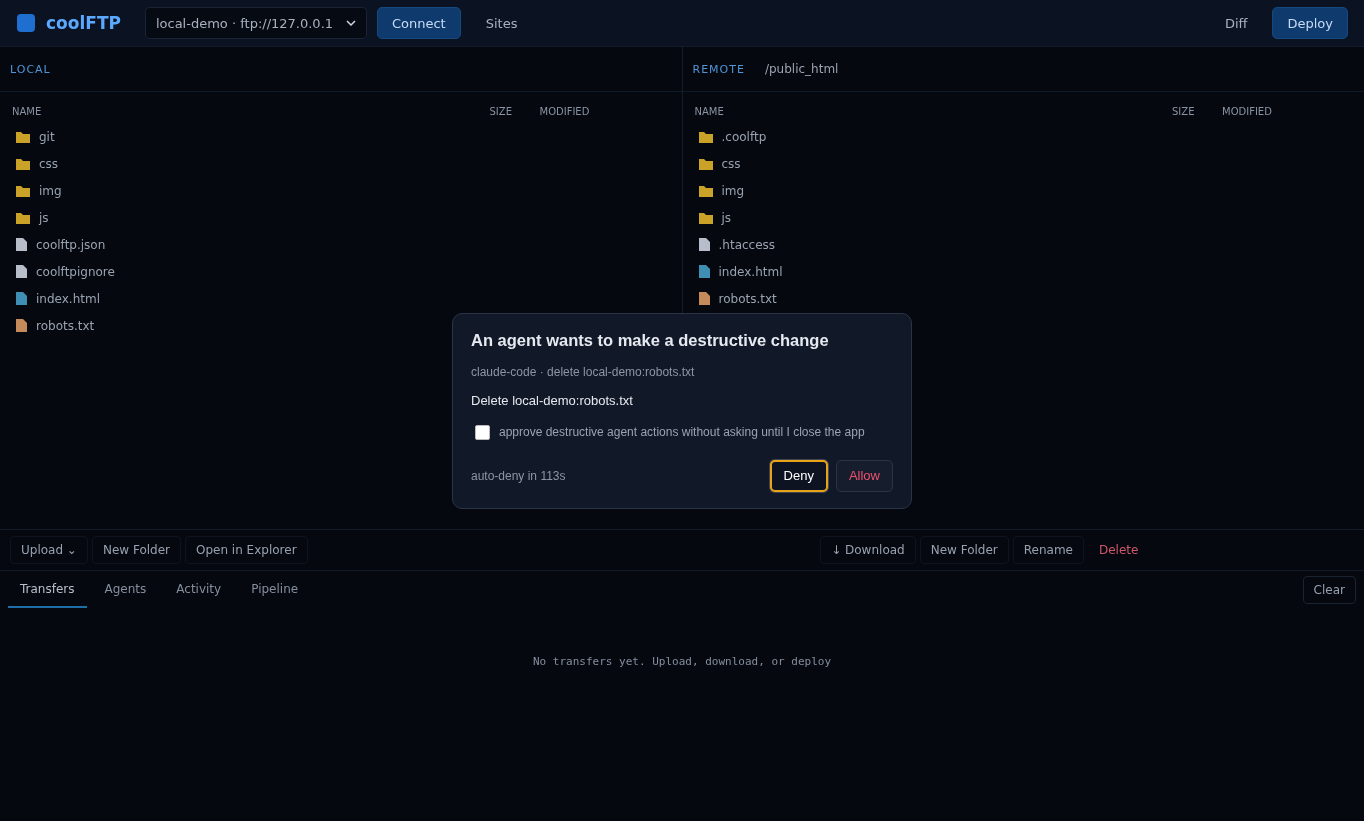 This screenshot has height=821, width=1364. Describe the element at coordinates (552, 400) in the screenshot. I see `action-text: Delete local-demo:robots.txt` at that location.